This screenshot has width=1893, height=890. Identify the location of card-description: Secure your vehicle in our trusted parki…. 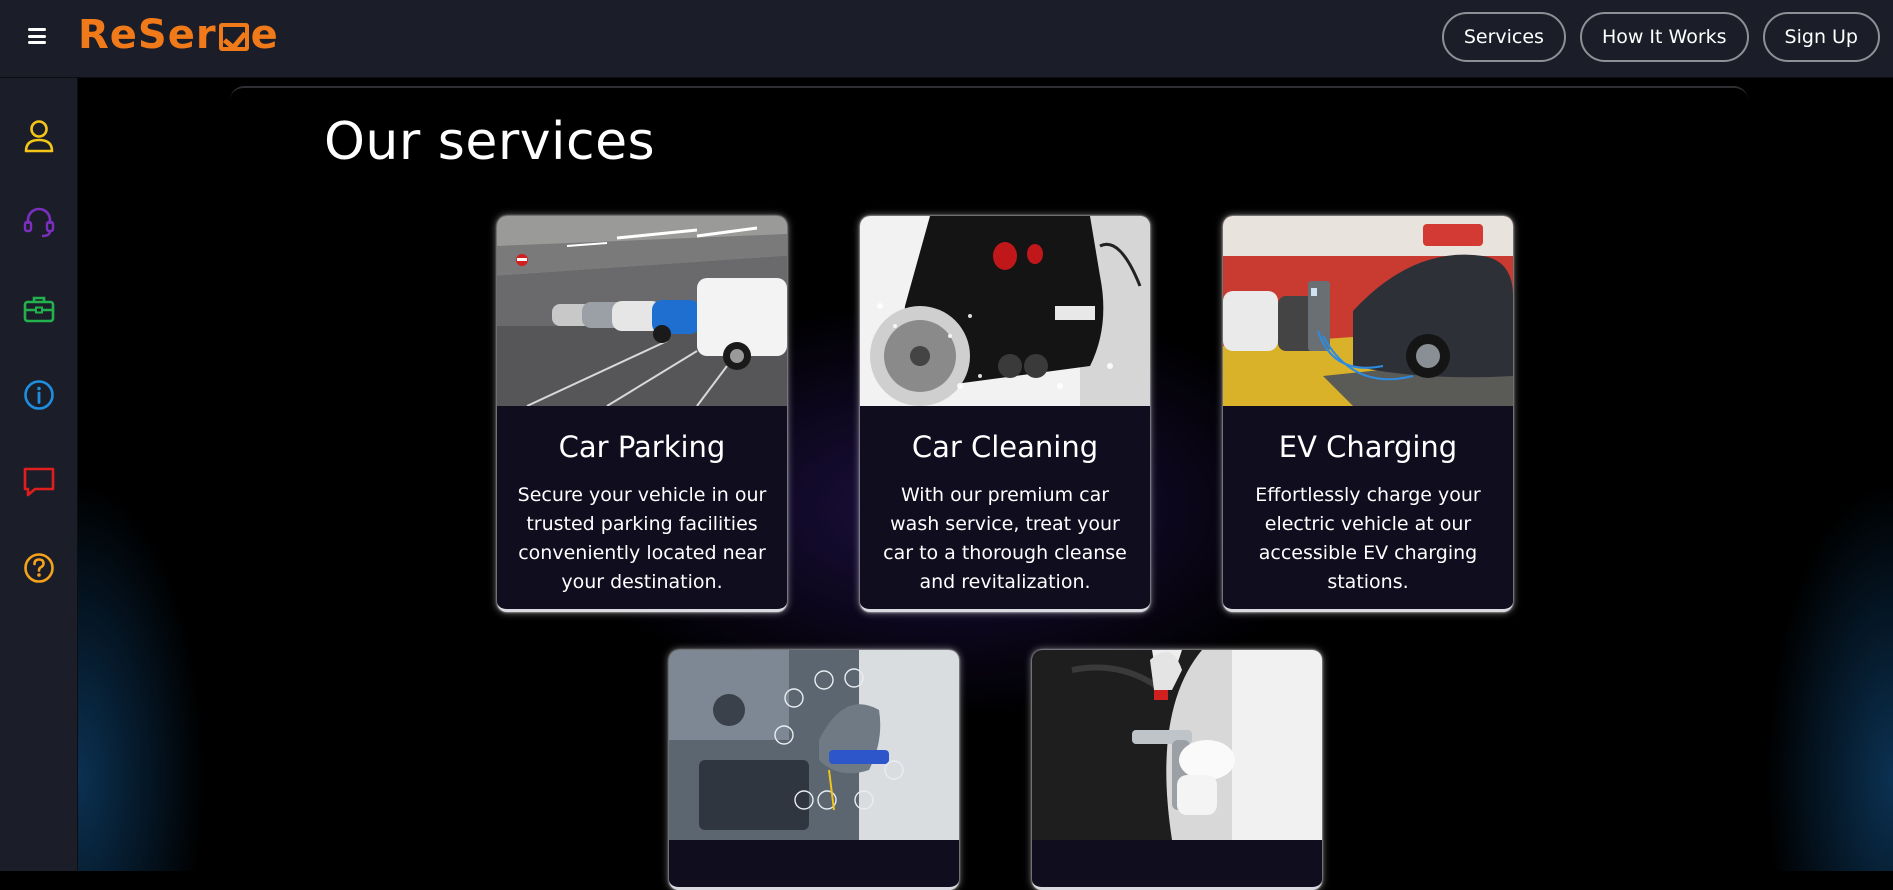
(642, 538).